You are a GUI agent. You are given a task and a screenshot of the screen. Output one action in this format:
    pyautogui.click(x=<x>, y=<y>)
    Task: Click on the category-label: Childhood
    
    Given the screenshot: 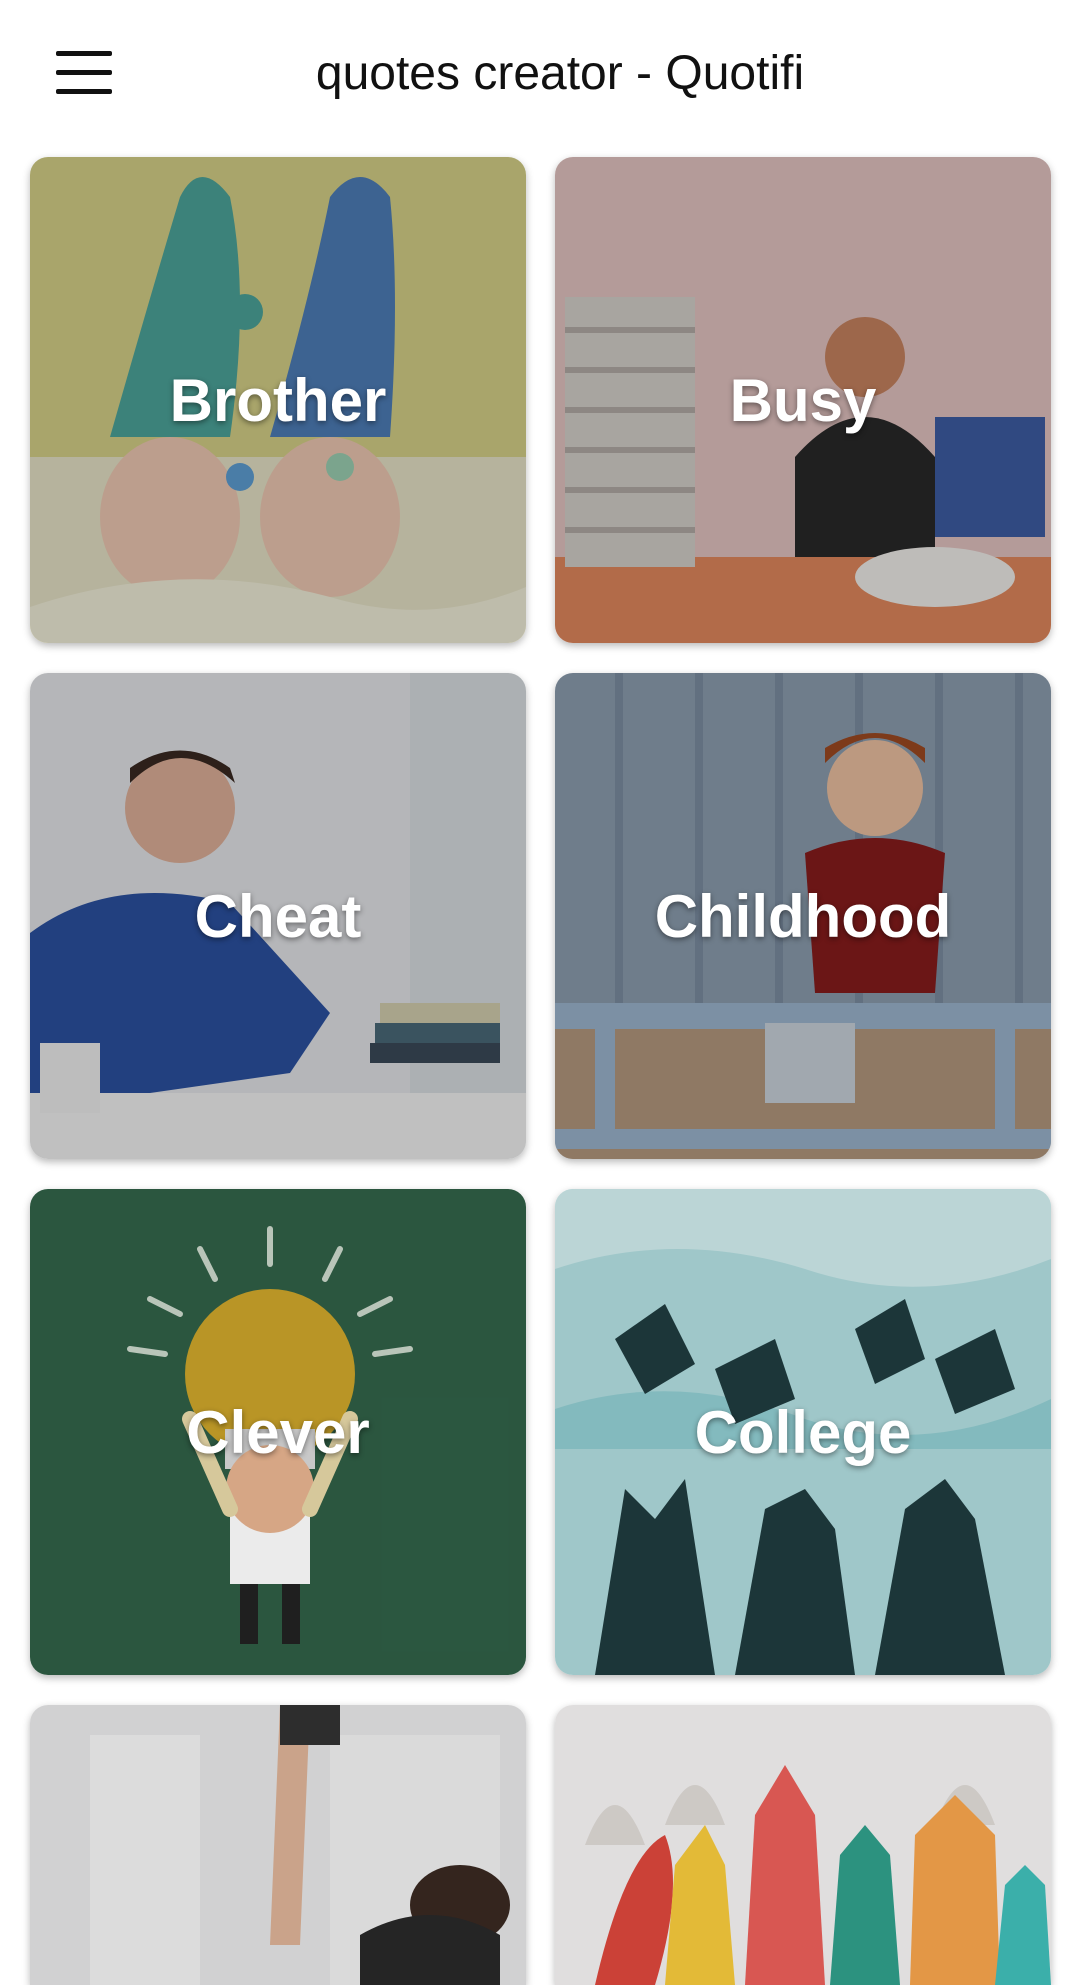 What is the action you would take?
    pyautogui.click(x=803, y=916)
    